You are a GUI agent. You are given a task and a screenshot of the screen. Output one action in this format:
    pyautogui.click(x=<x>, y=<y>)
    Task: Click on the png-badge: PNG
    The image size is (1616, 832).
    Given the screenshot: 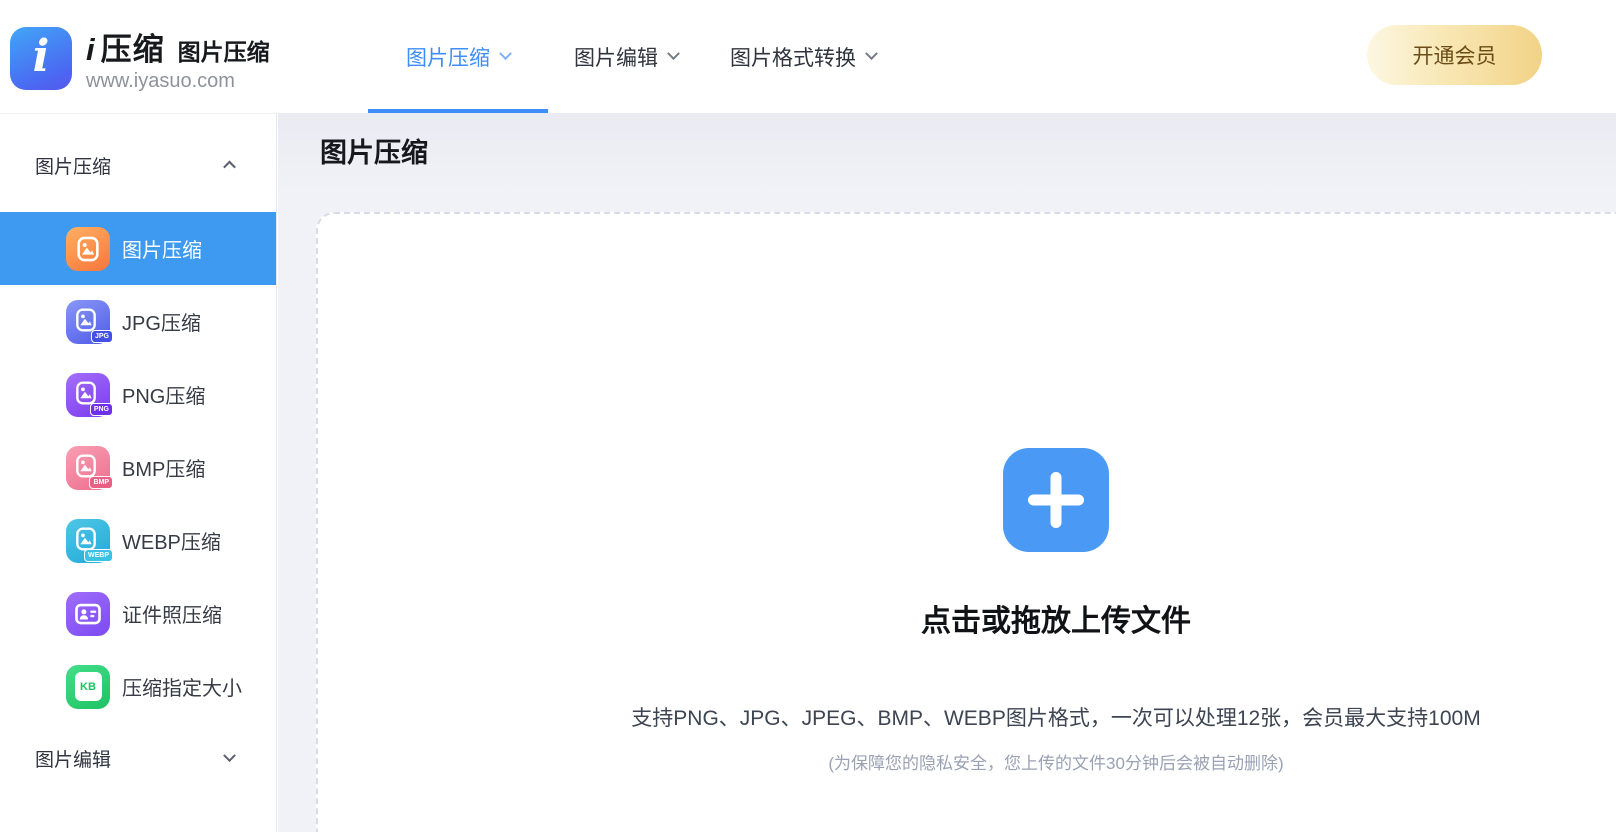 What is the action you would take?
    pyautogui.click(x=101, y=409)
    